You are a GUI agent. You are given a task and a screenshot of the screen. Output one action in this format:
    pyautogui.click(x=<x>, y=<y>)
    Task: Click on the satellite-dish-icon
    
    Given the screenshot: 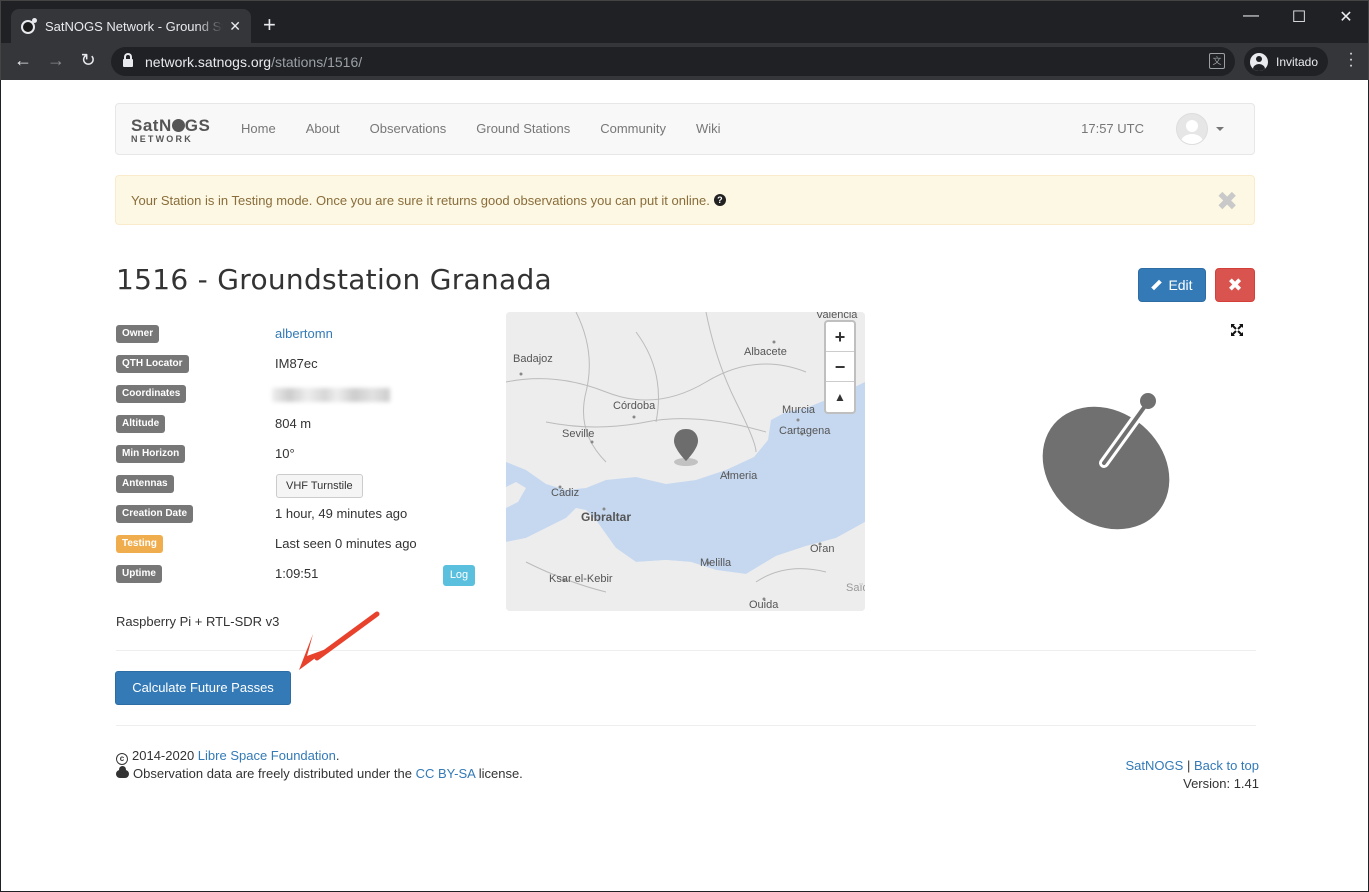 What is the action you would take?
    pyautogui.click(x=1106, y=461)
    